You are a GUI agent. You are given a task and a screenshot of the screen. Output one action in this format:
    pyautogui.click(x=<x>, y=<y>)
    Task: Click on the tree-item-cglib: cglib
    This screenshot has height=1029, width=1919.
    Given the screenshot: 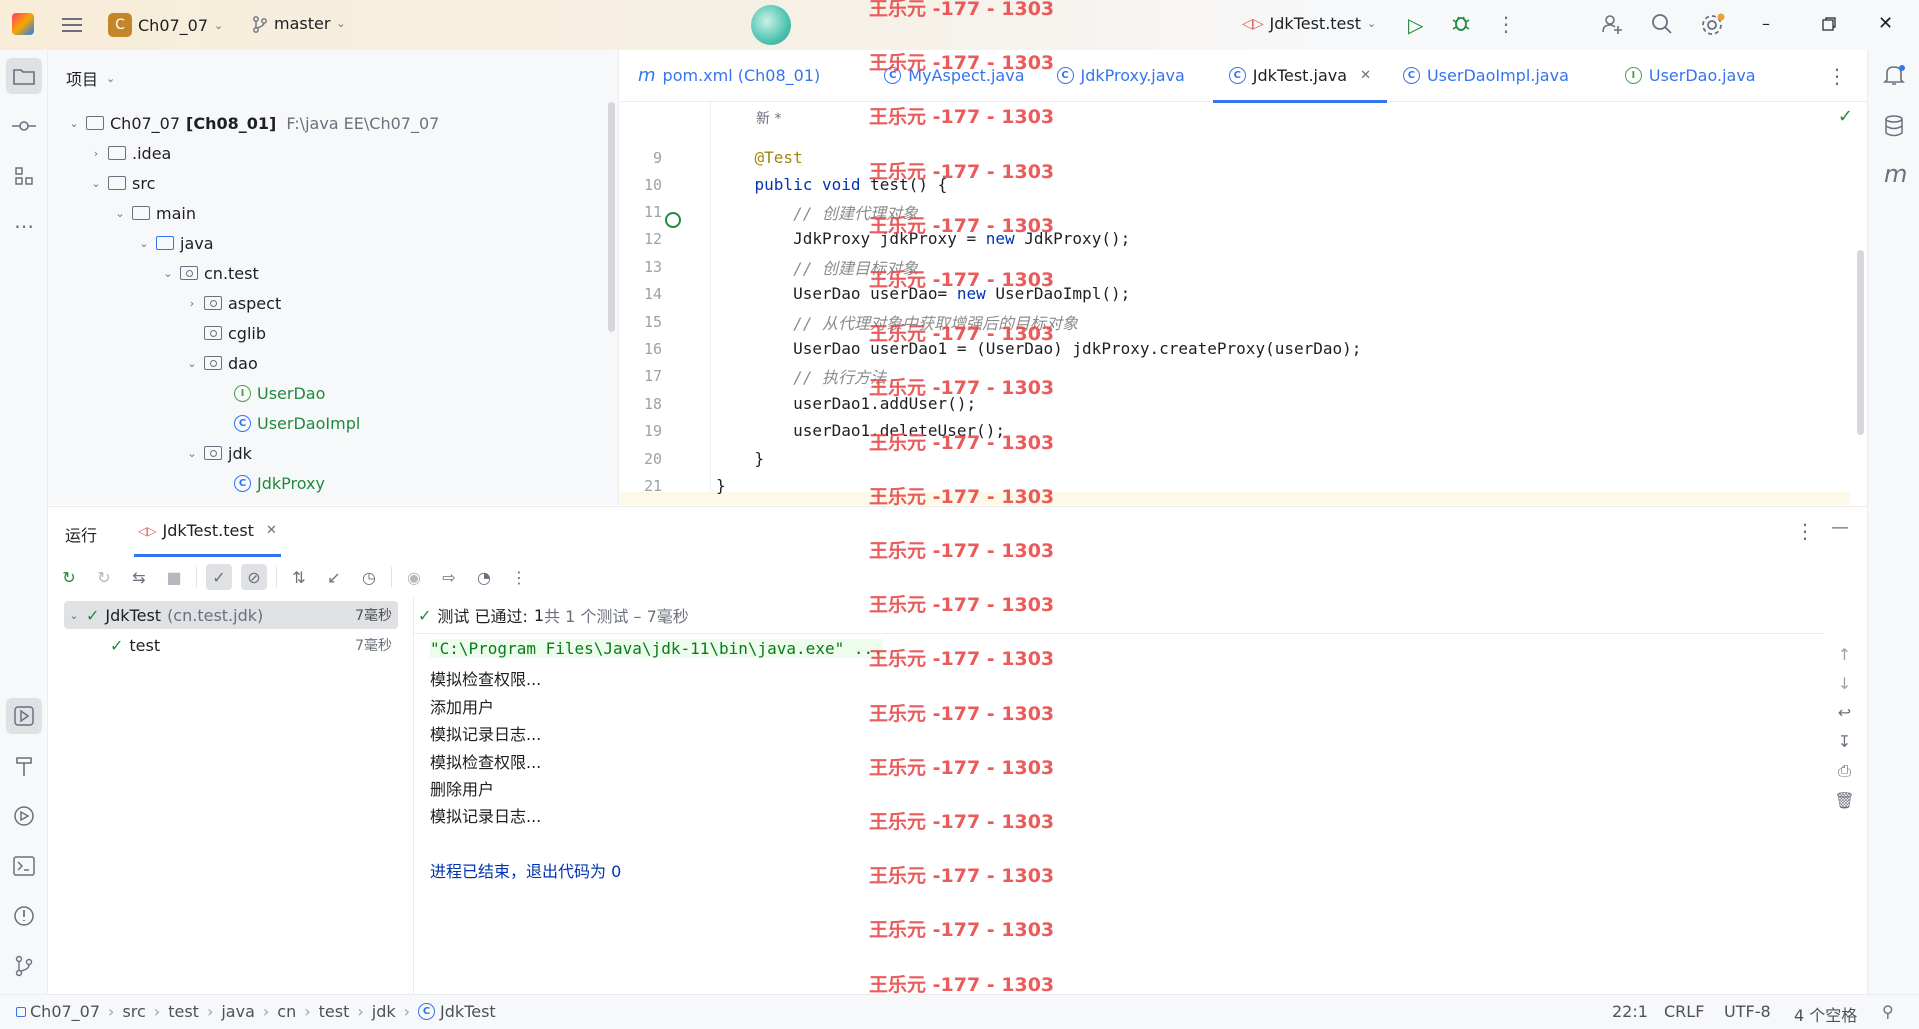 What is the action you would take?
    pyautogui.click(x=226, y=333)
    